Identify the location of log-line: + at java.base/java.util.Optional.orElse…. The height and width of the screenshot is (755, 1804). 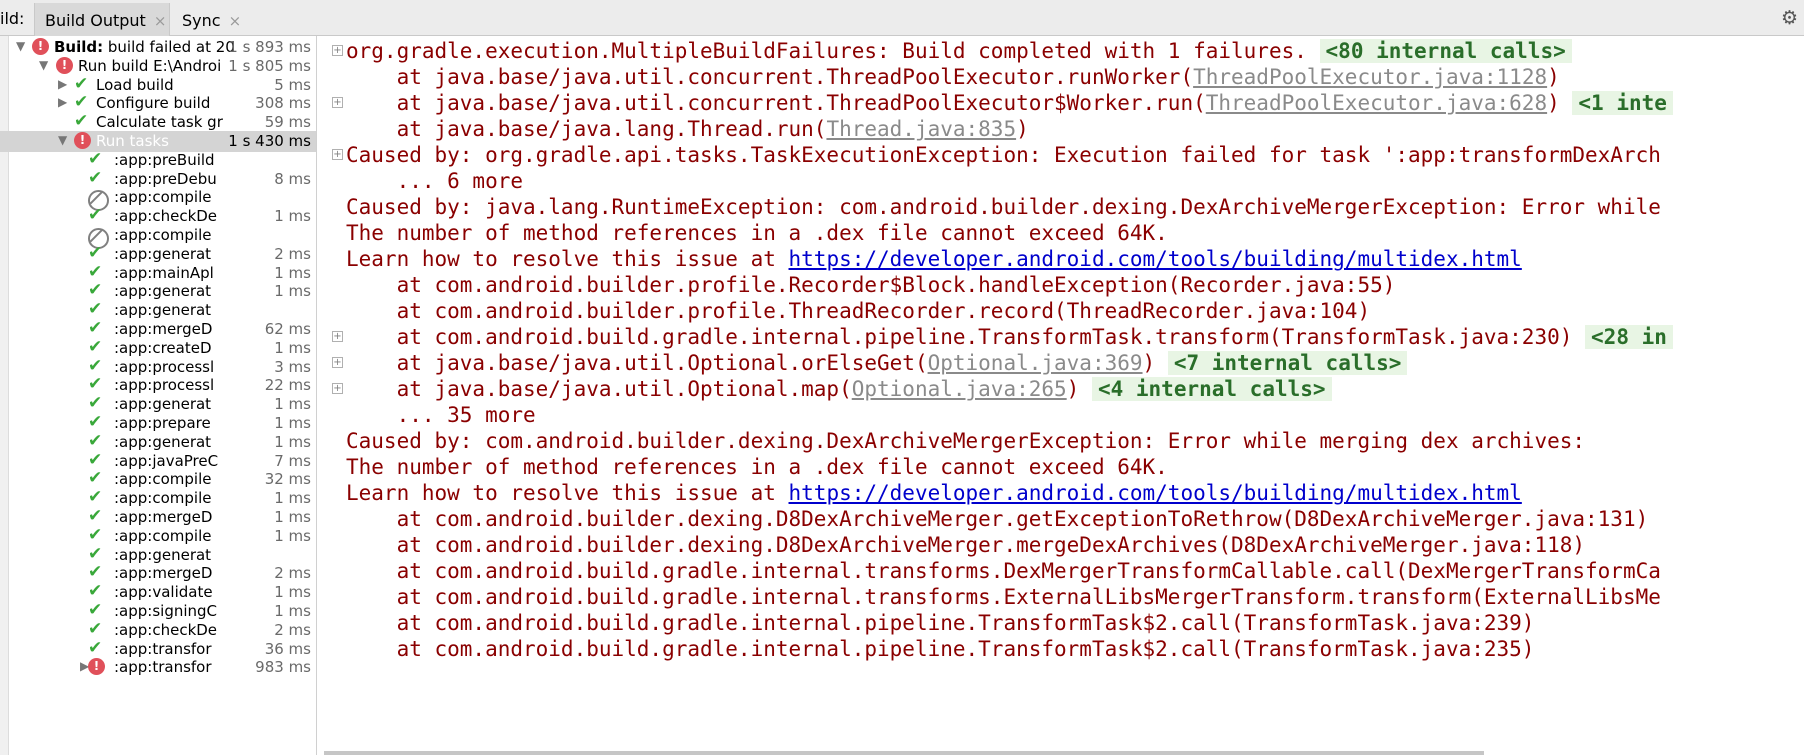
(870, 363).